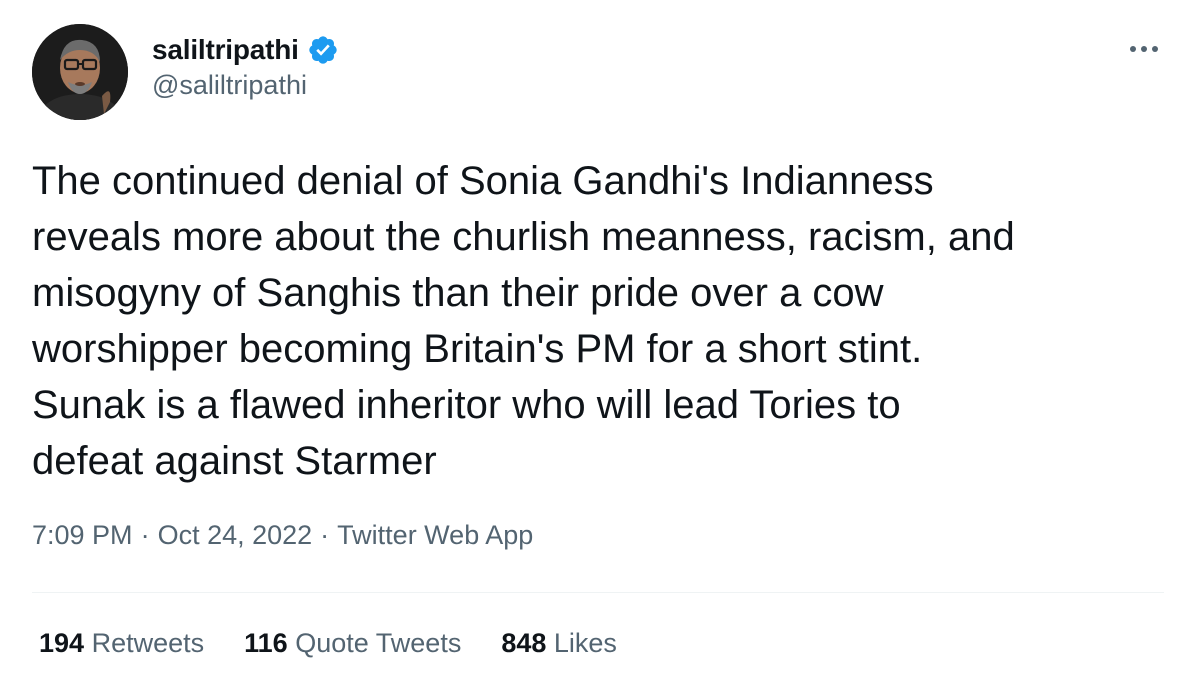  I want to click on more-options-button, so click(1144, 49).